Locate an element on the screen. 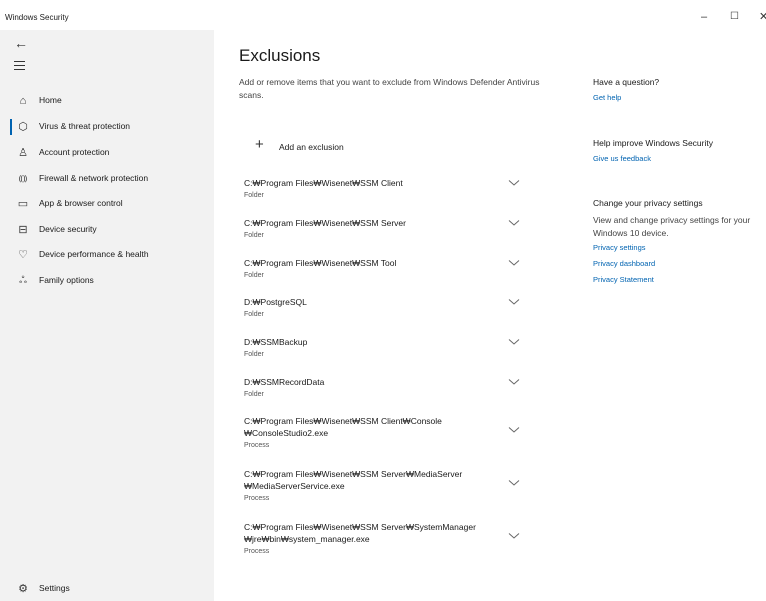 The height and width of the screenshot is (601, 766). exclusion-path-continued: ₩ConsoleStudio2.exe is located at coordinates (286, 433).